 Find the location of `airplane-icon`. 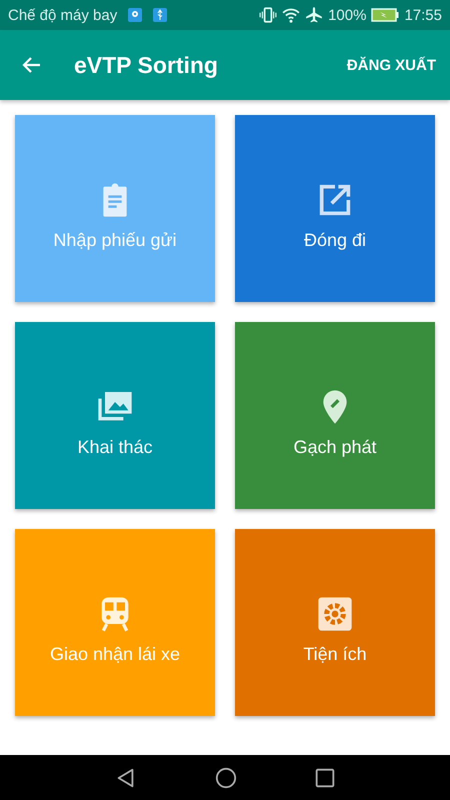

airplane-icon is located at coordinates (314, 15).